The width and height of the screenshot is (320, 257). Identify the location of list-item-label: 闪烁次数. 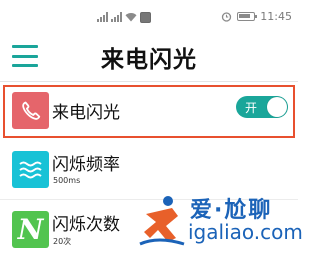
(86, 225).